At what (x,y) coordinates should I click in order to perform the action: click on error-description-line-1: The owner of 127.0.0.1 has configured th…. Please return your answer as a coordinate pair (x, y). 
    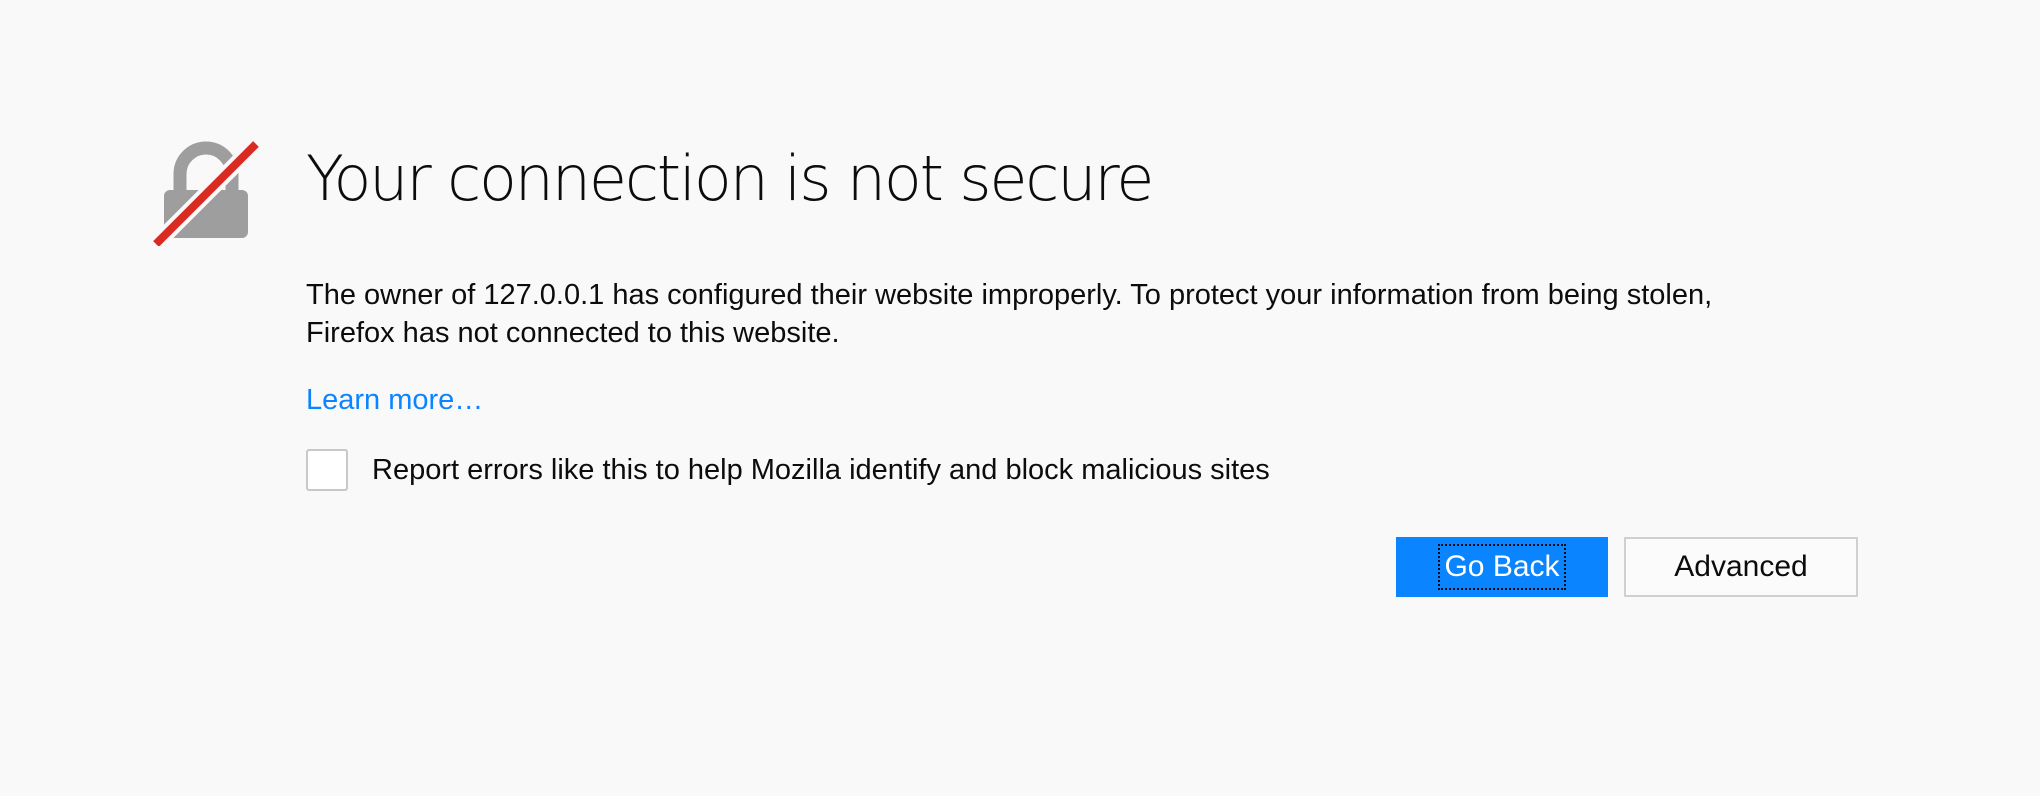
    Looking at the image, I should click on (1009, 295).